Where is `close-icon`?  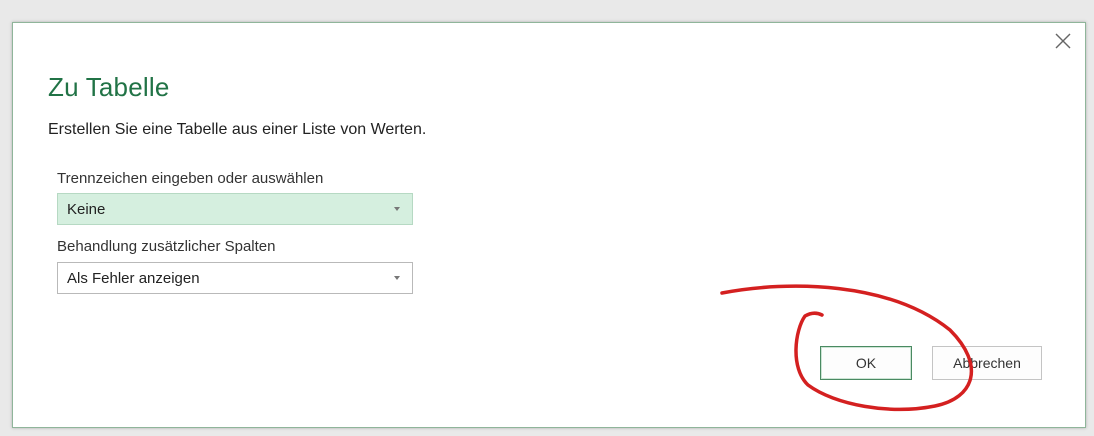
close-icon is located at coordinates (1063, 41).